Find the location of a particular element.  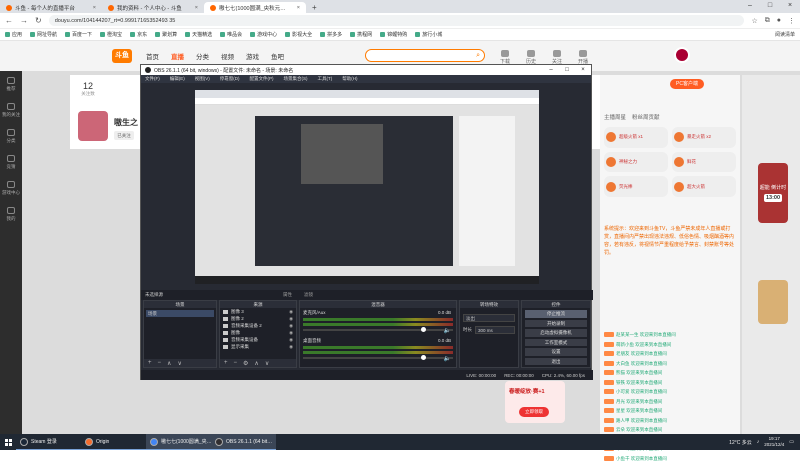

gift-item: 暴走火箭 x2 is located at coordinates (704, 137).